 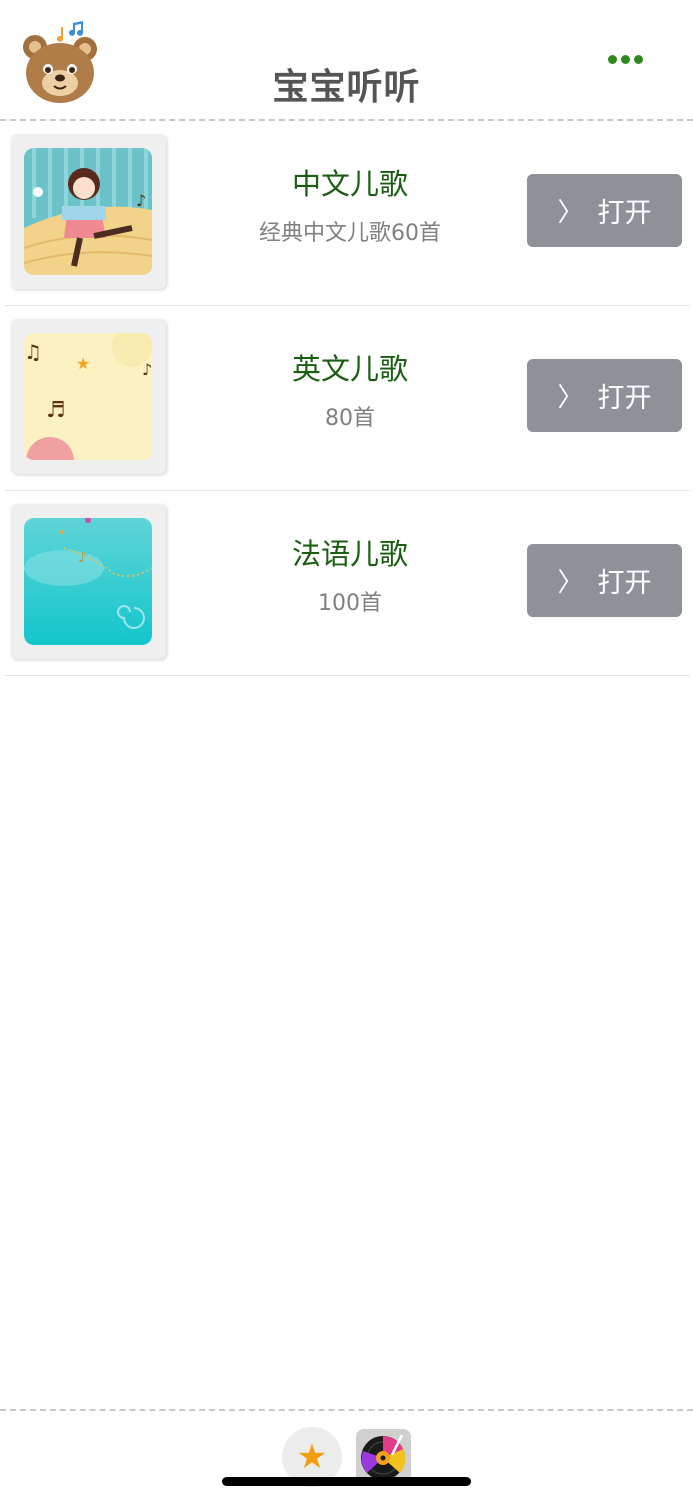 I want to click on home-indicator, so click(x=346, y=1481).